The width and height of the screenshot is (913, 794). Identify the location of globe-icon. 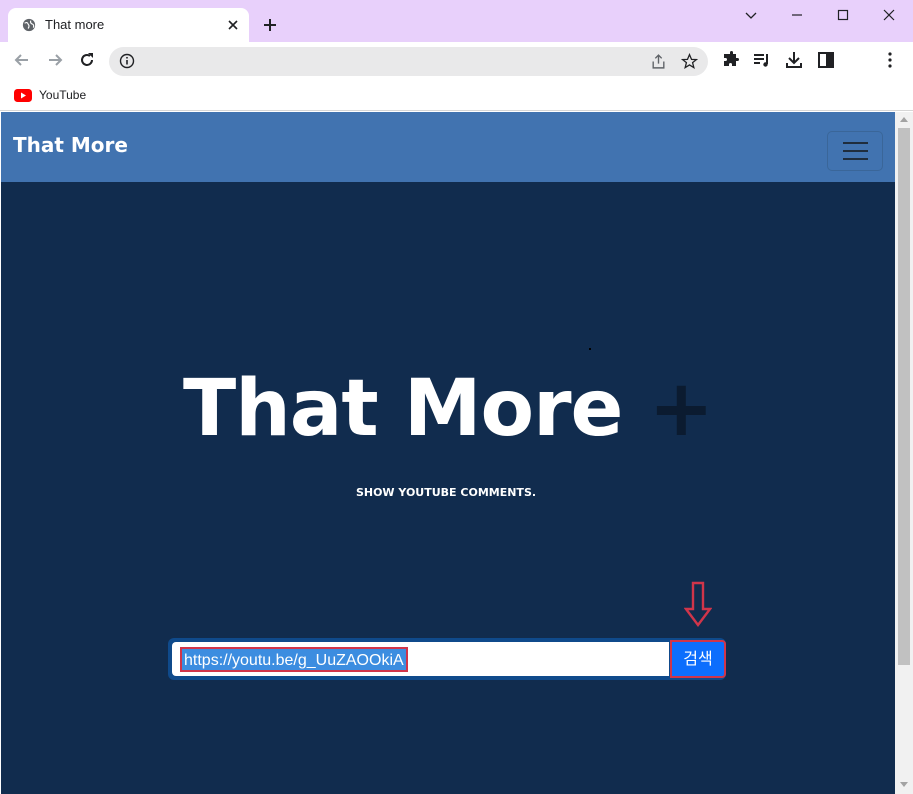
(29, 25).